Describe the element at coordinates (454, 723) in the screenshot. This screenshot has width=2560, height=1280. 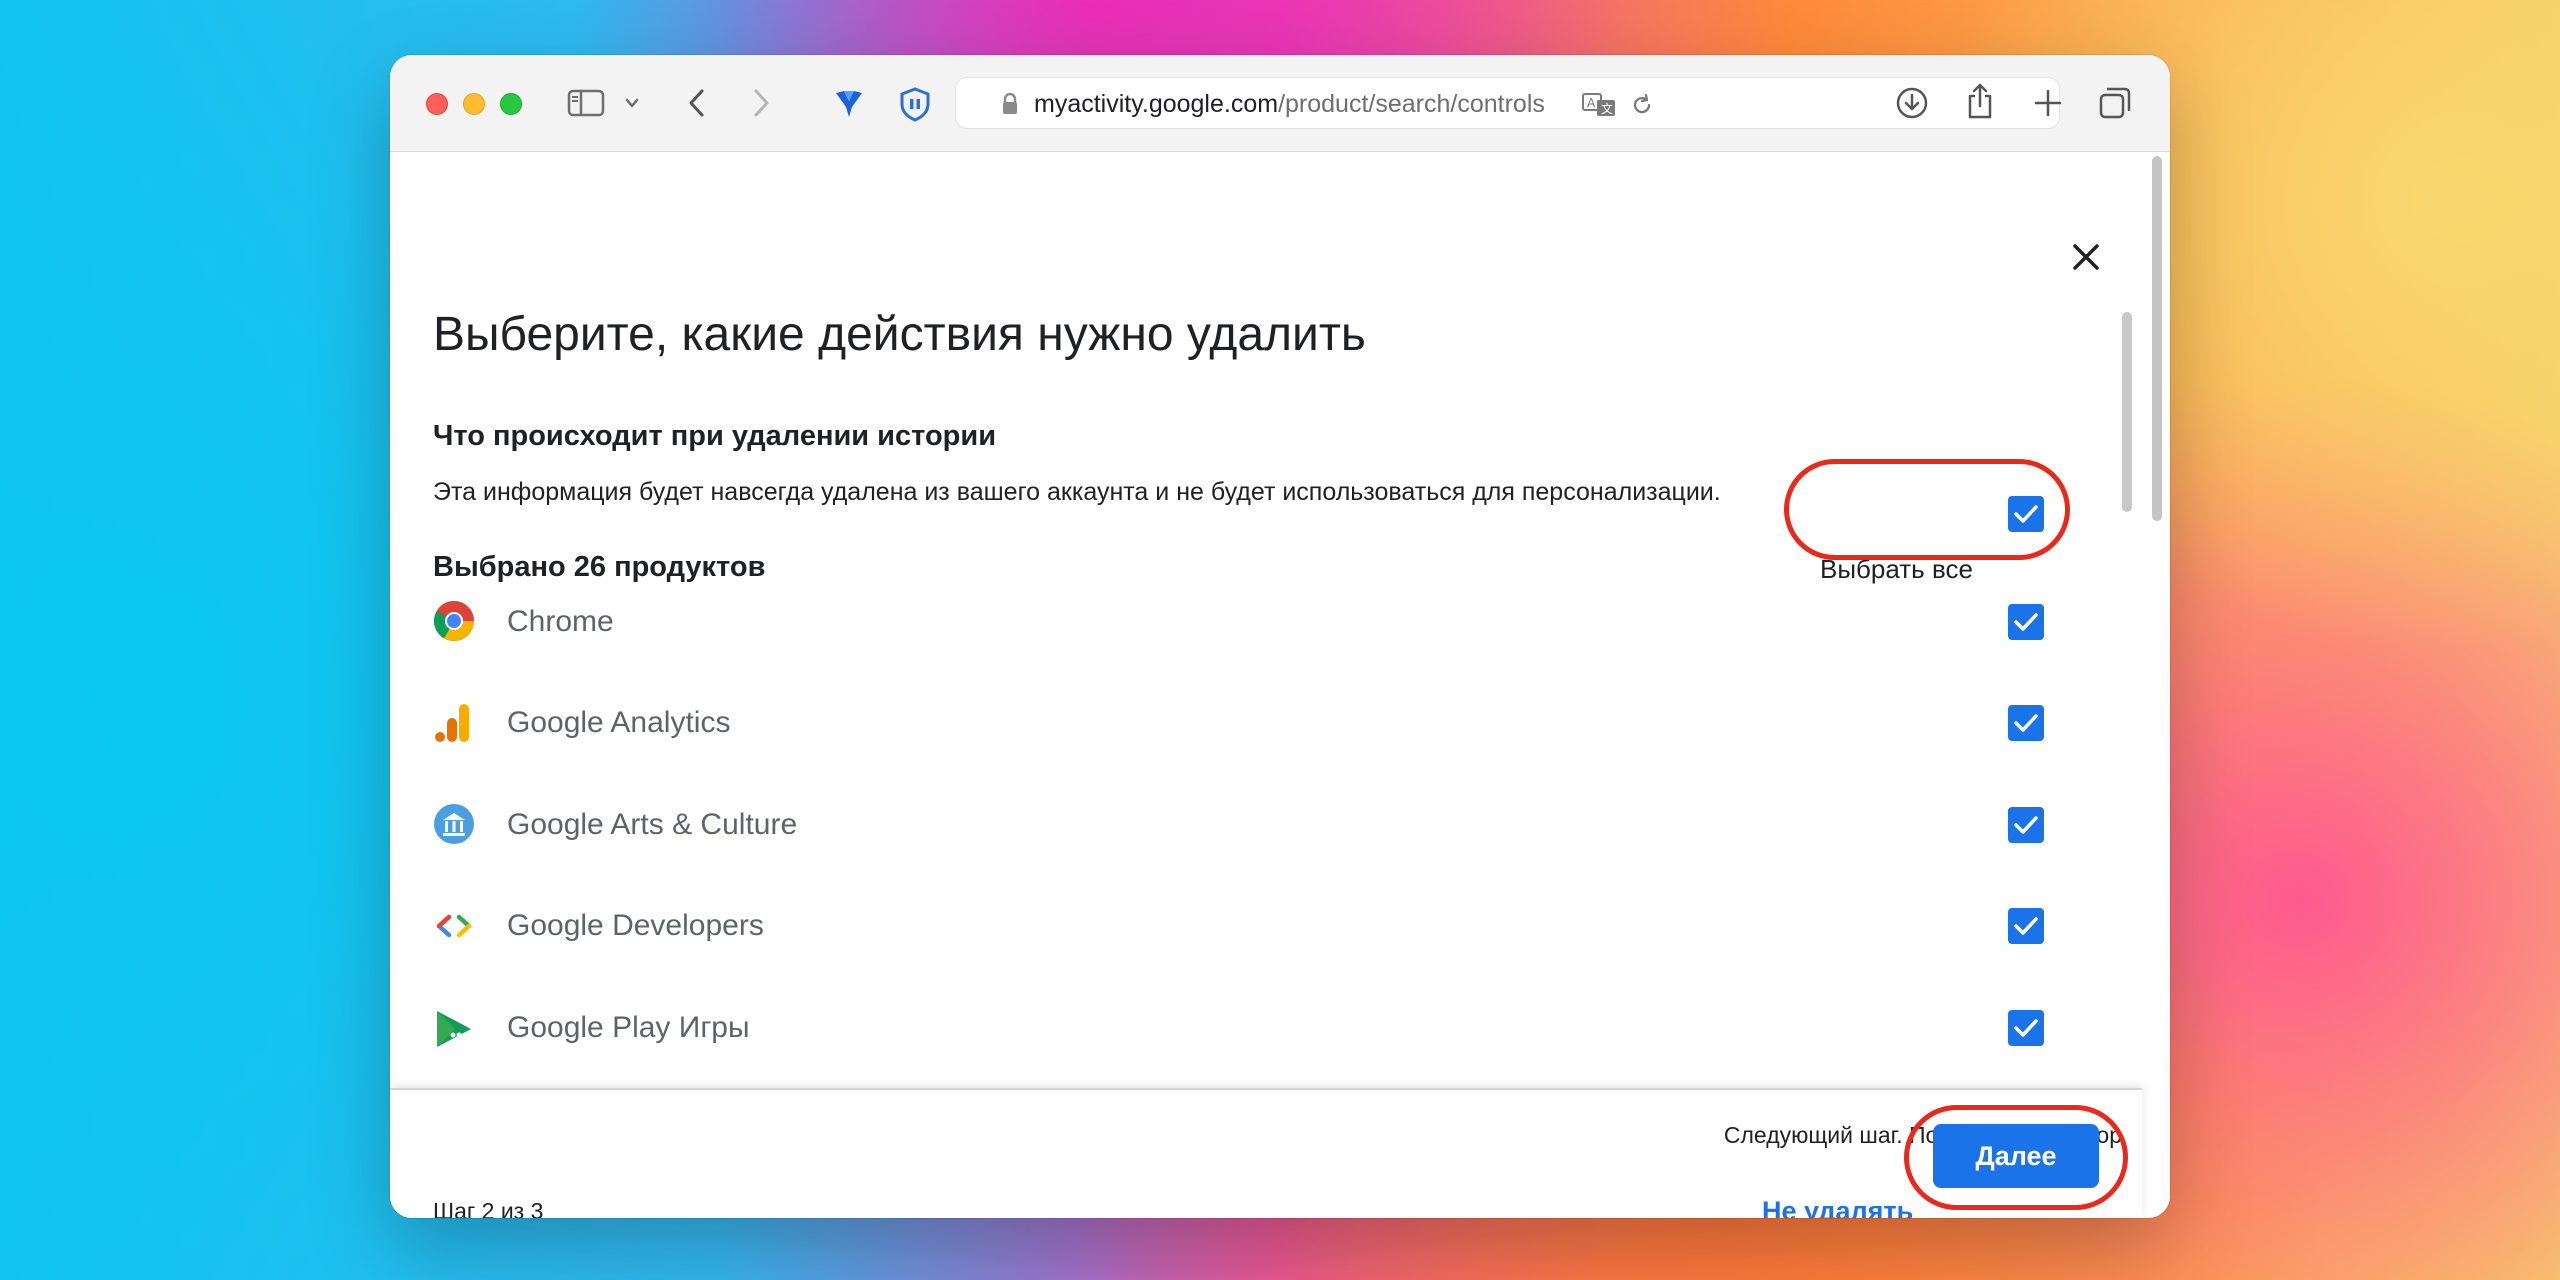
I see `analytics-icon` at that location.